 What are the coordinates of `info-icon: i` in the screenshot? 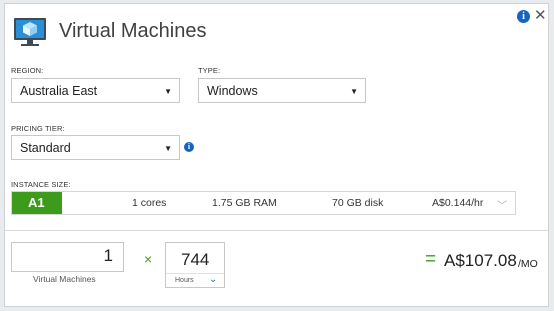 It's located at (523, 16).